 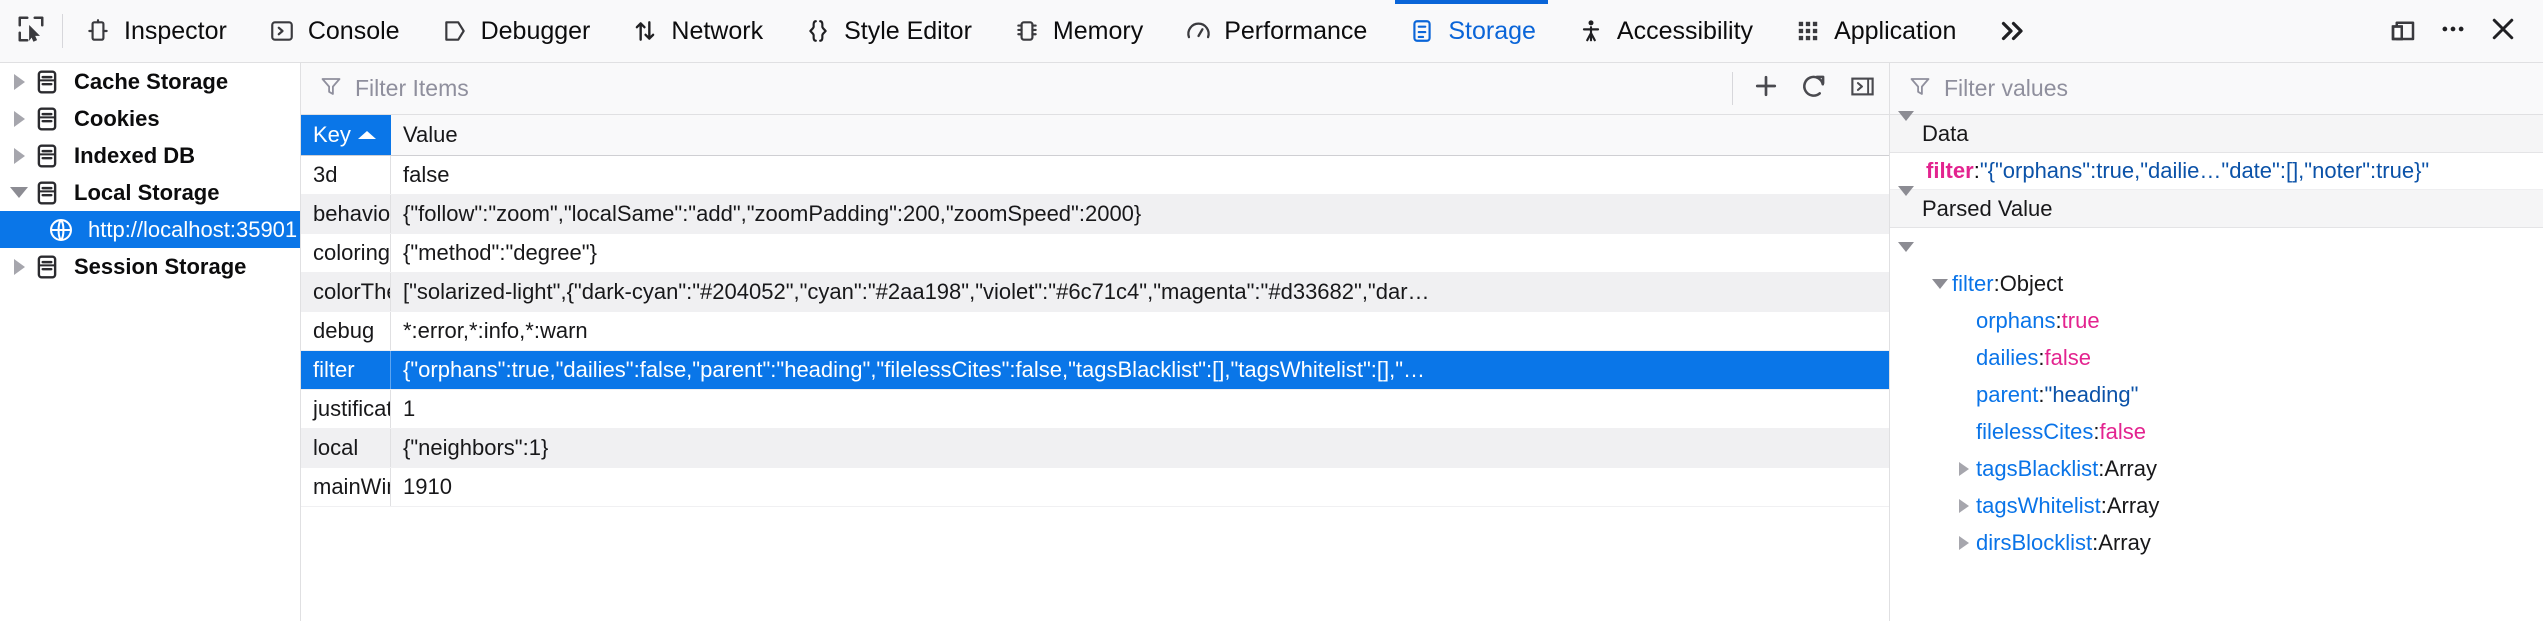 I want to click on tab-style-editor: Style Editor, so click(x=887, y=31).